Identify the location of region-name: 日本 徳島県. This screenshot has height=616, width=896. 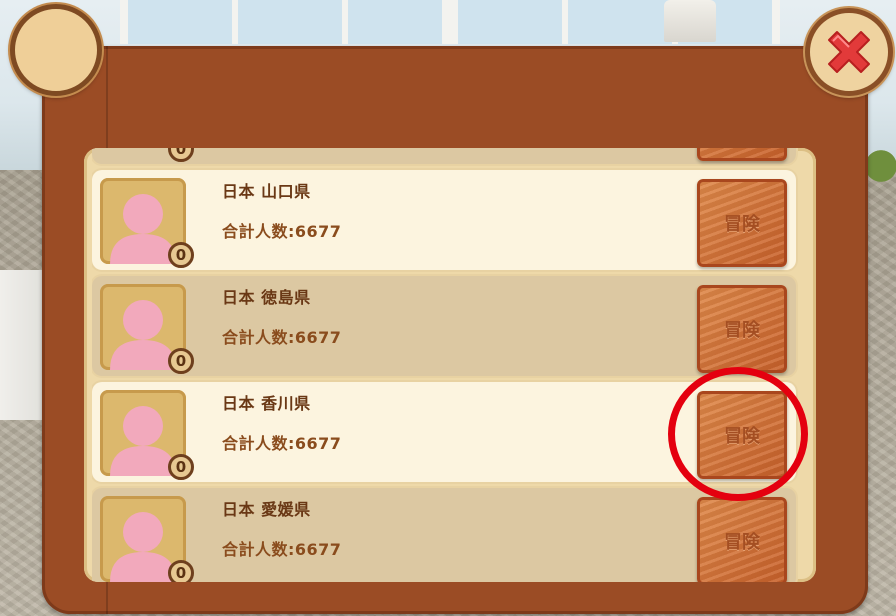
(266, 297).